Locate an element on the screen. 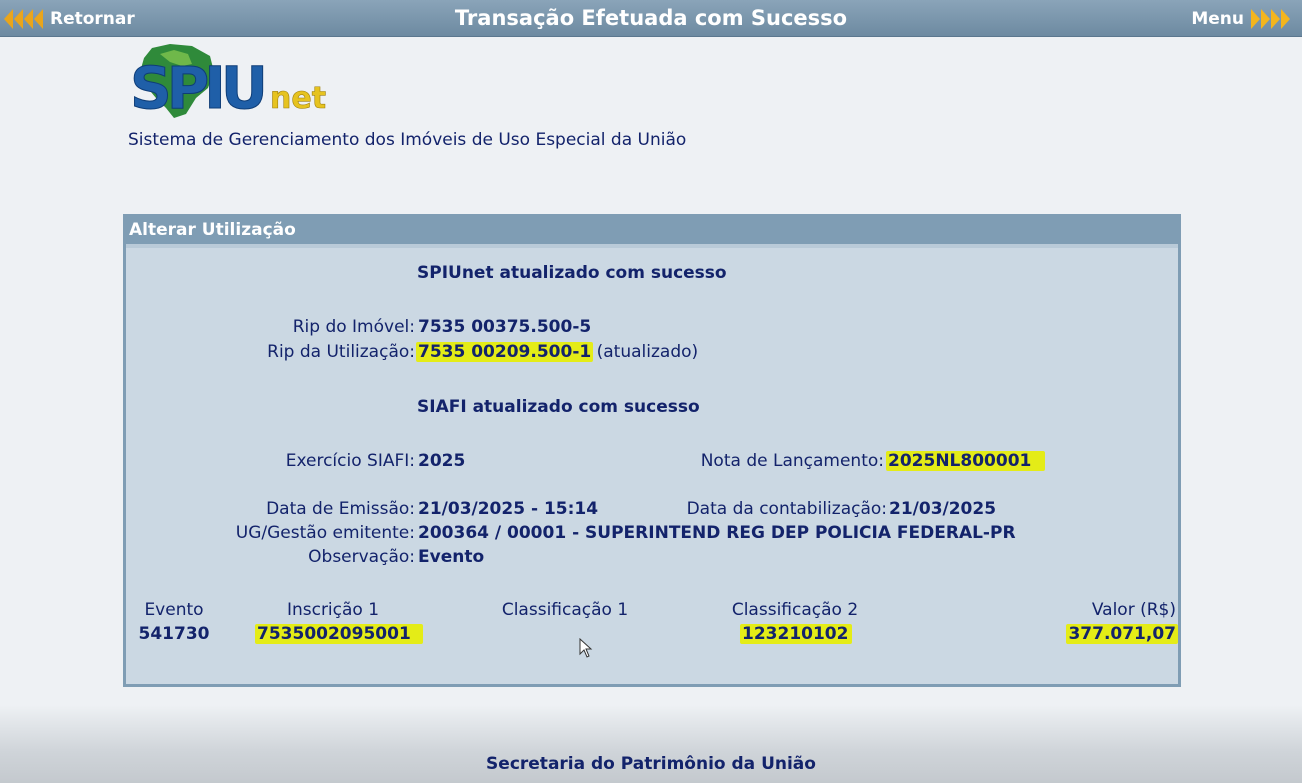 This screenshot has height=783, width=1302. cell-valor-wrap: 377.071,07 is located at coordinates (1122, 634).